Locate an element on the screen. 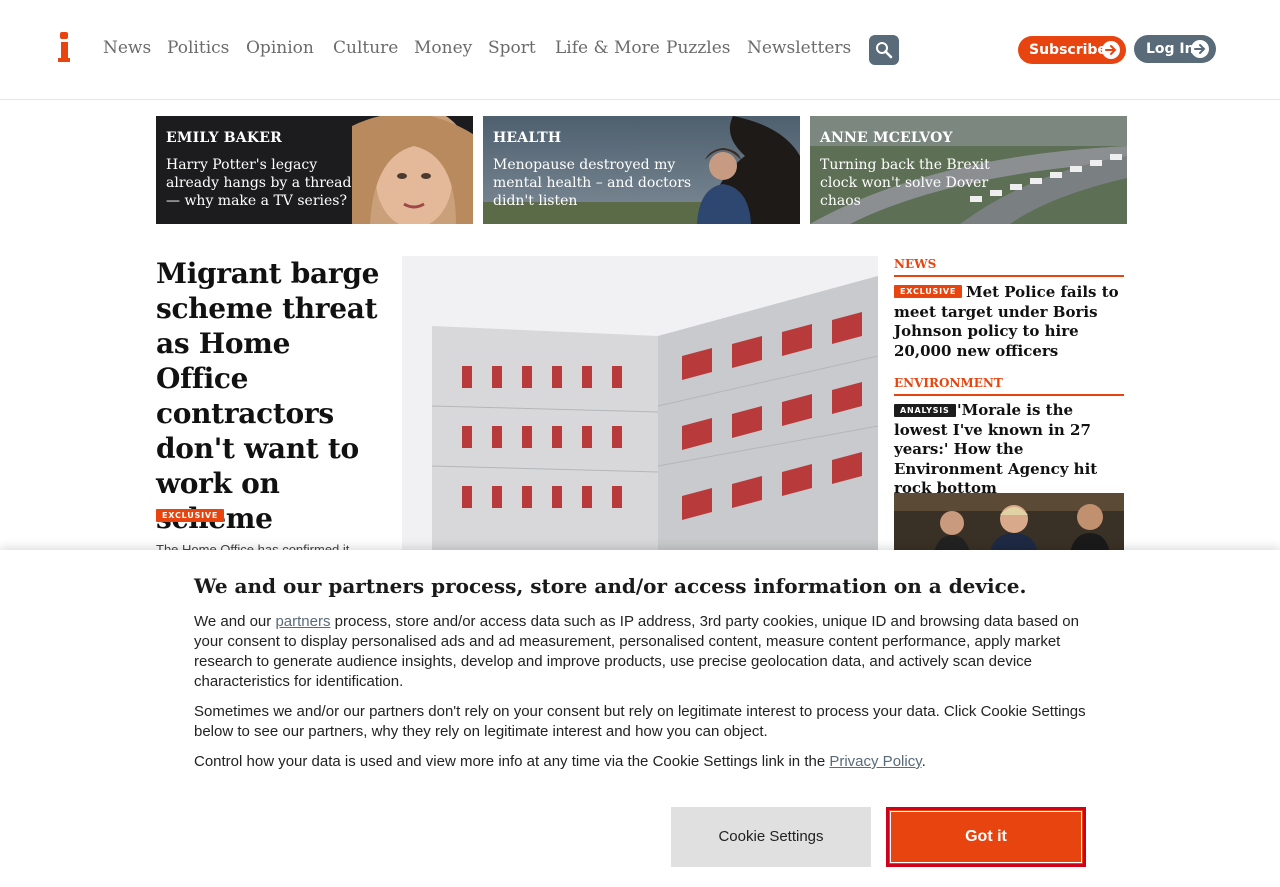 The height and width of the screenshot is (887, 1280). section-label: ENVIRONMENT is located at coordinates (1009, 386).